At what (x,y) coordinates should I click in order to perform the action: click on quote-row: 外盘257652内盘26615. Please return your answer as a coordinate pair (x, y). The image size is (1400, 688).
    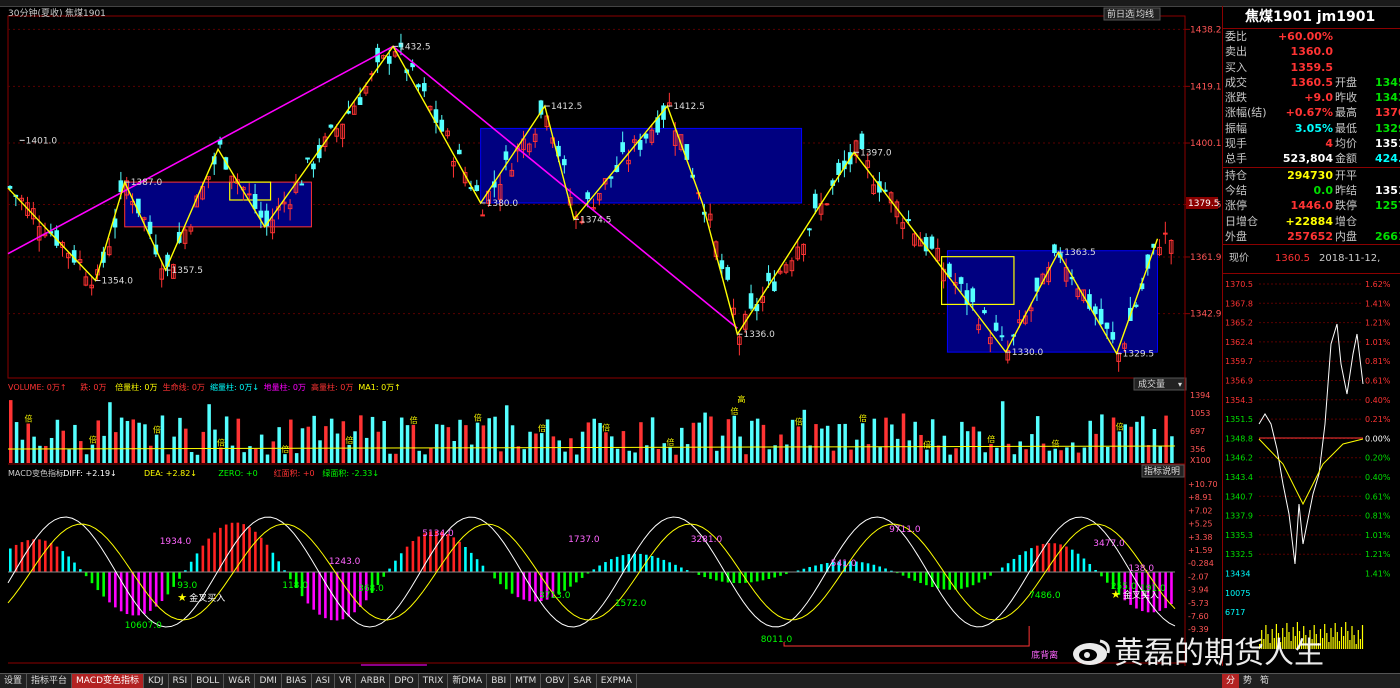
    Looking at the image, I should click on (1311, 236).